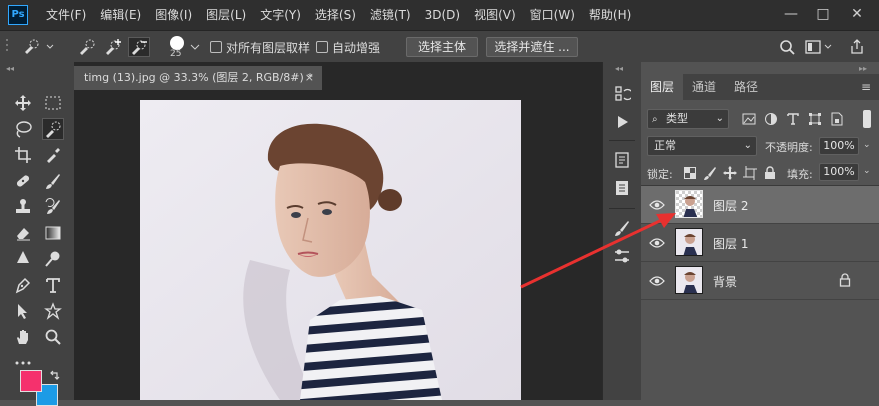  I want to click on blend-mode-select: 正常 ⌄, so click(702, 146).